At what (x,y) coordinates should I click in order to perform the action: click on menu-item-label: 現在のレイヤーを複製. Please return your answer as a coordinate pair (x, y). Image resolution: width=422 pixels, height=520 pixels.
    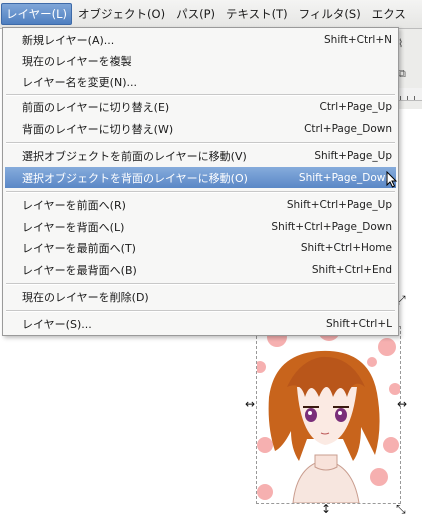
    Looking at the image, I should click on (77, 61).